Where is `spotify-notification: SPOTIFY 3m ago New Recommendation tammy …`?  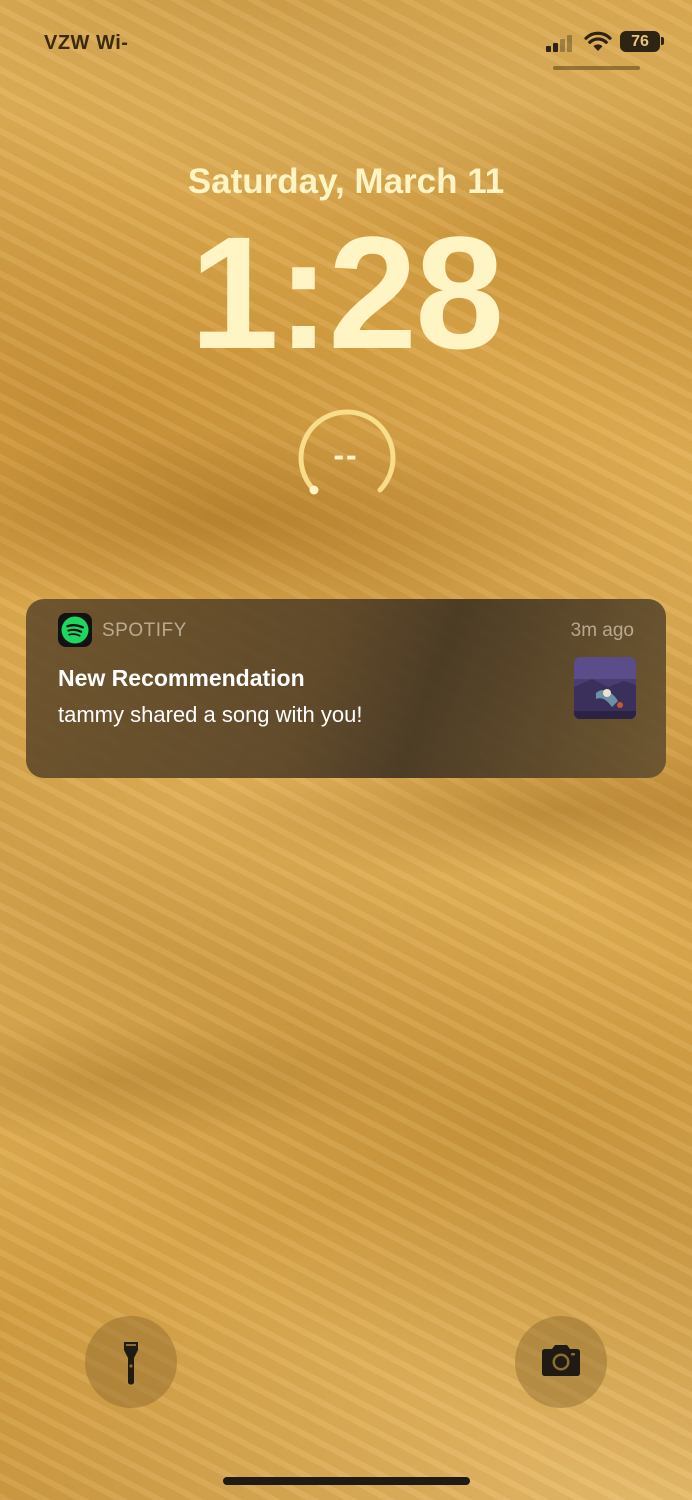 spotify-notification: SPOTIFY 3m ago New Recommendation tammy … is located at coordinates (346, 688).